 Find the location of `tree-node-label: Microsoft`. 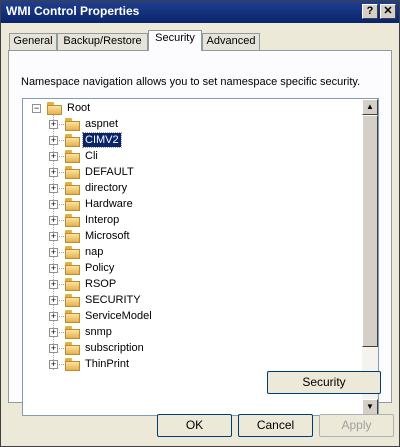

tree-node-label: Microsoft is located at coordinates (107, 236).